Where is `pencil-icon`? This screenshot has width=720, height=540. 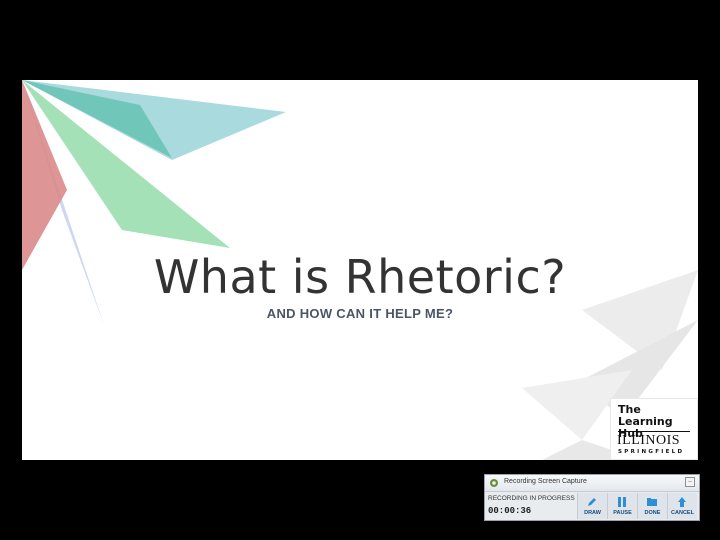
pencil-icon is located at coordinates (592, 502).